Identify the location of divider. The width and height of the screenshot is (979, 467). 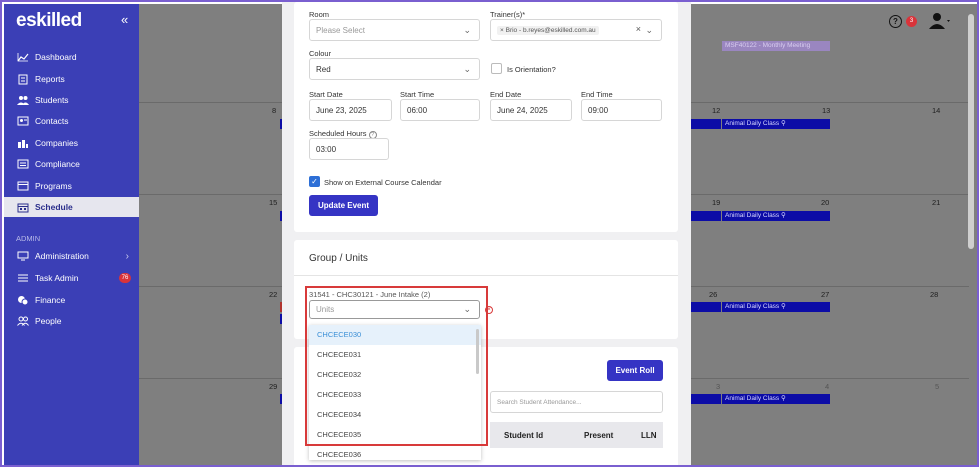
(486, 275).